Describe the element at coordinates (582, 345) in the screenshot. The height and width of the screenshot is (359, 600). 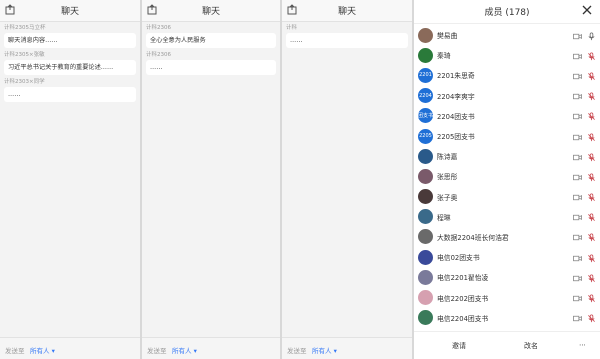
I see `more-button: ⋯` at that location.